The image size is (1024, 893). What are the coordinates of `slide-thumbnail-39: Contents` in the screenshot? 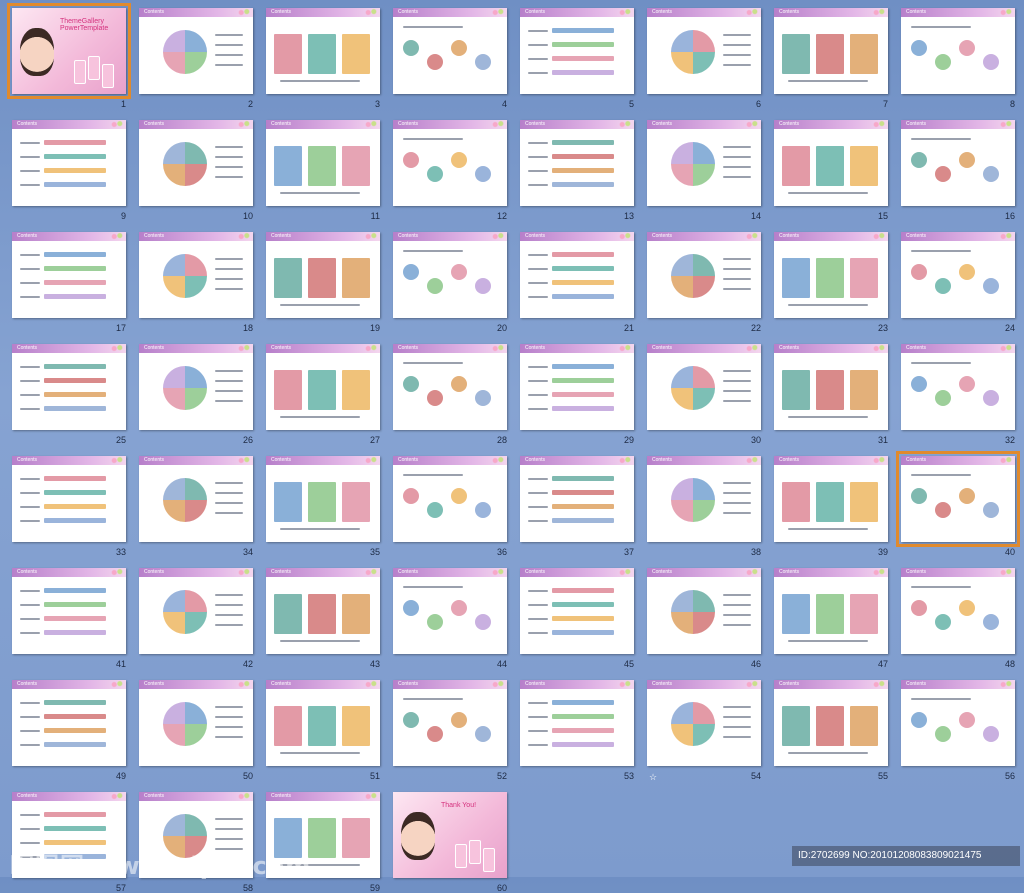 It's located at (831, 499).